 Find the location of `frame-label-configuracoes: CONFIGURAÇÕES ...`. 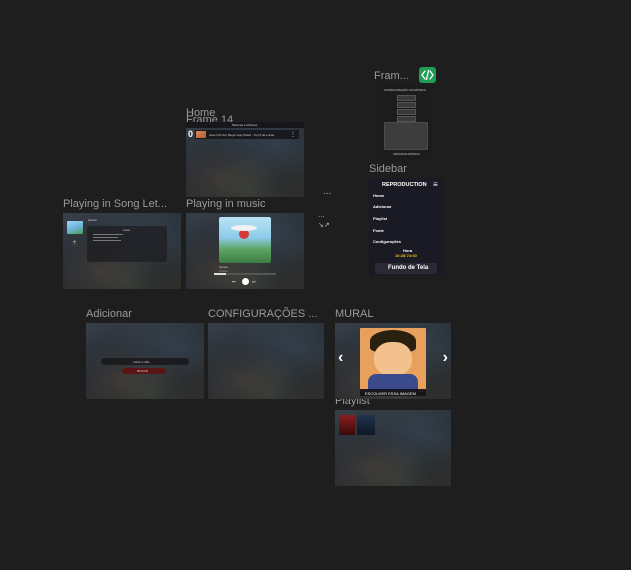

frame-label-configuracoes: CONFIGURAÇÕES ... is located at coordinates (262, 314).